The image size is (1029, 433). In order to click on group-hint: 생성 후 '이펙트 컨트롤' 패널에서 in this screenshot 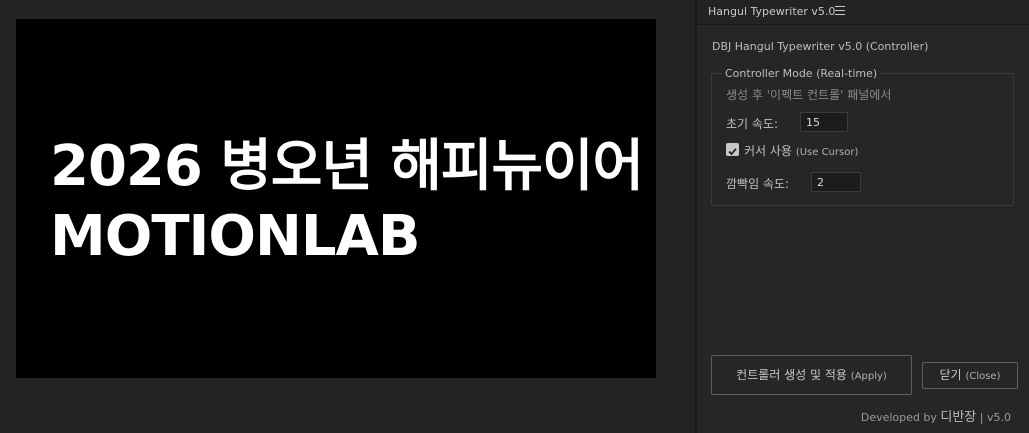, I will do `click(809, 95)`.